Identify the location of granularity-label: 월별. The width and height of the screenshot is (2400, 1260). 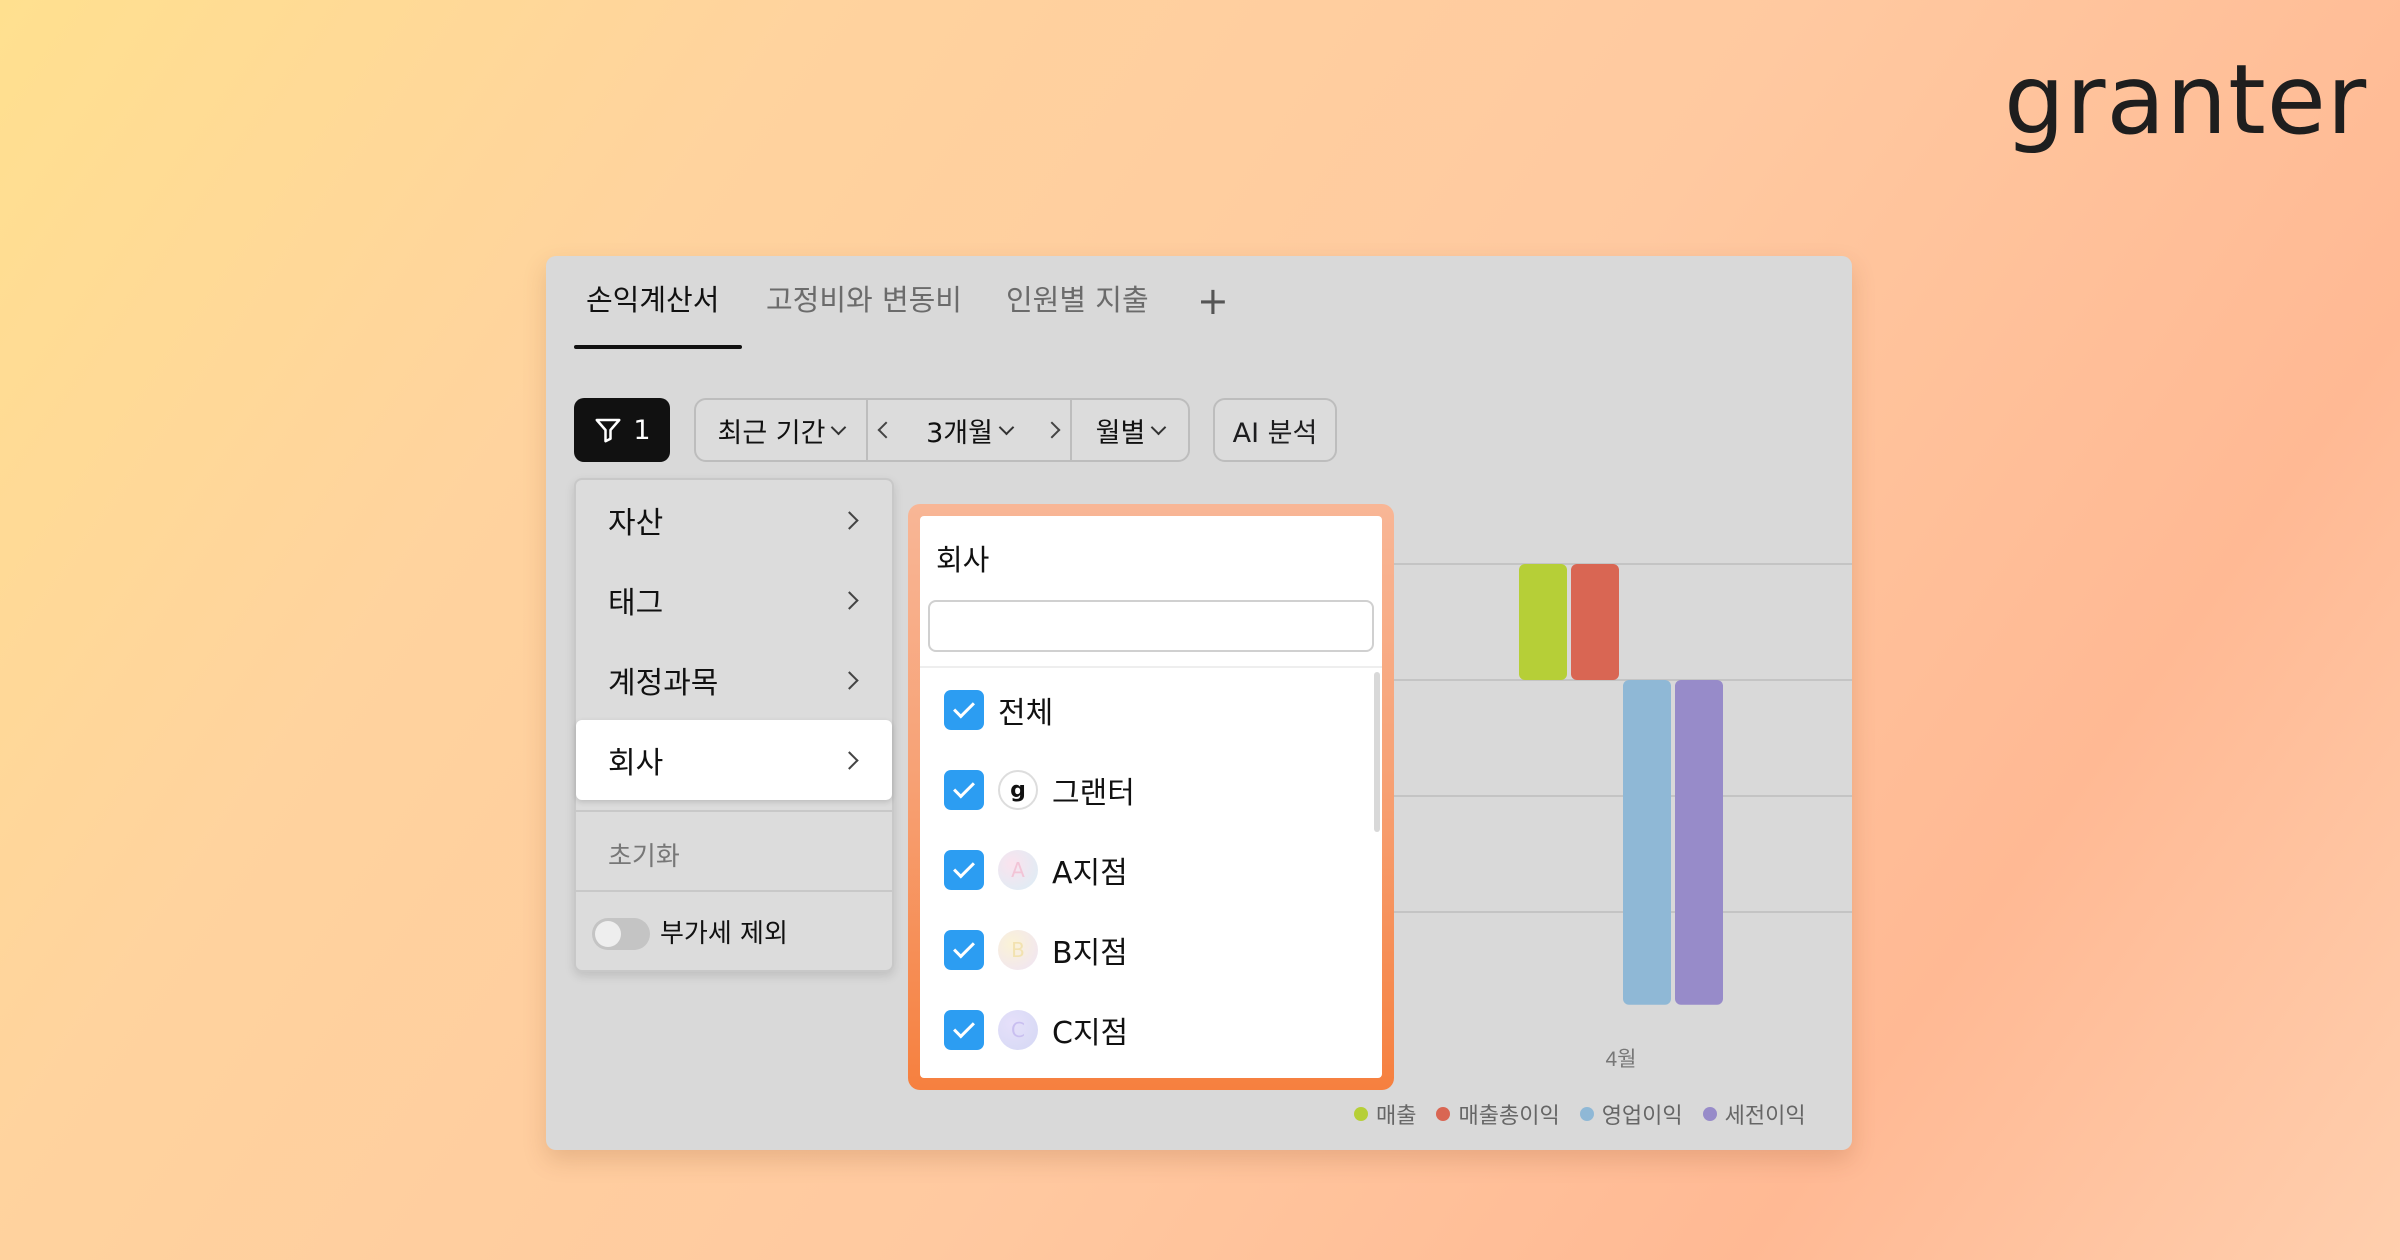
(1120, 433).